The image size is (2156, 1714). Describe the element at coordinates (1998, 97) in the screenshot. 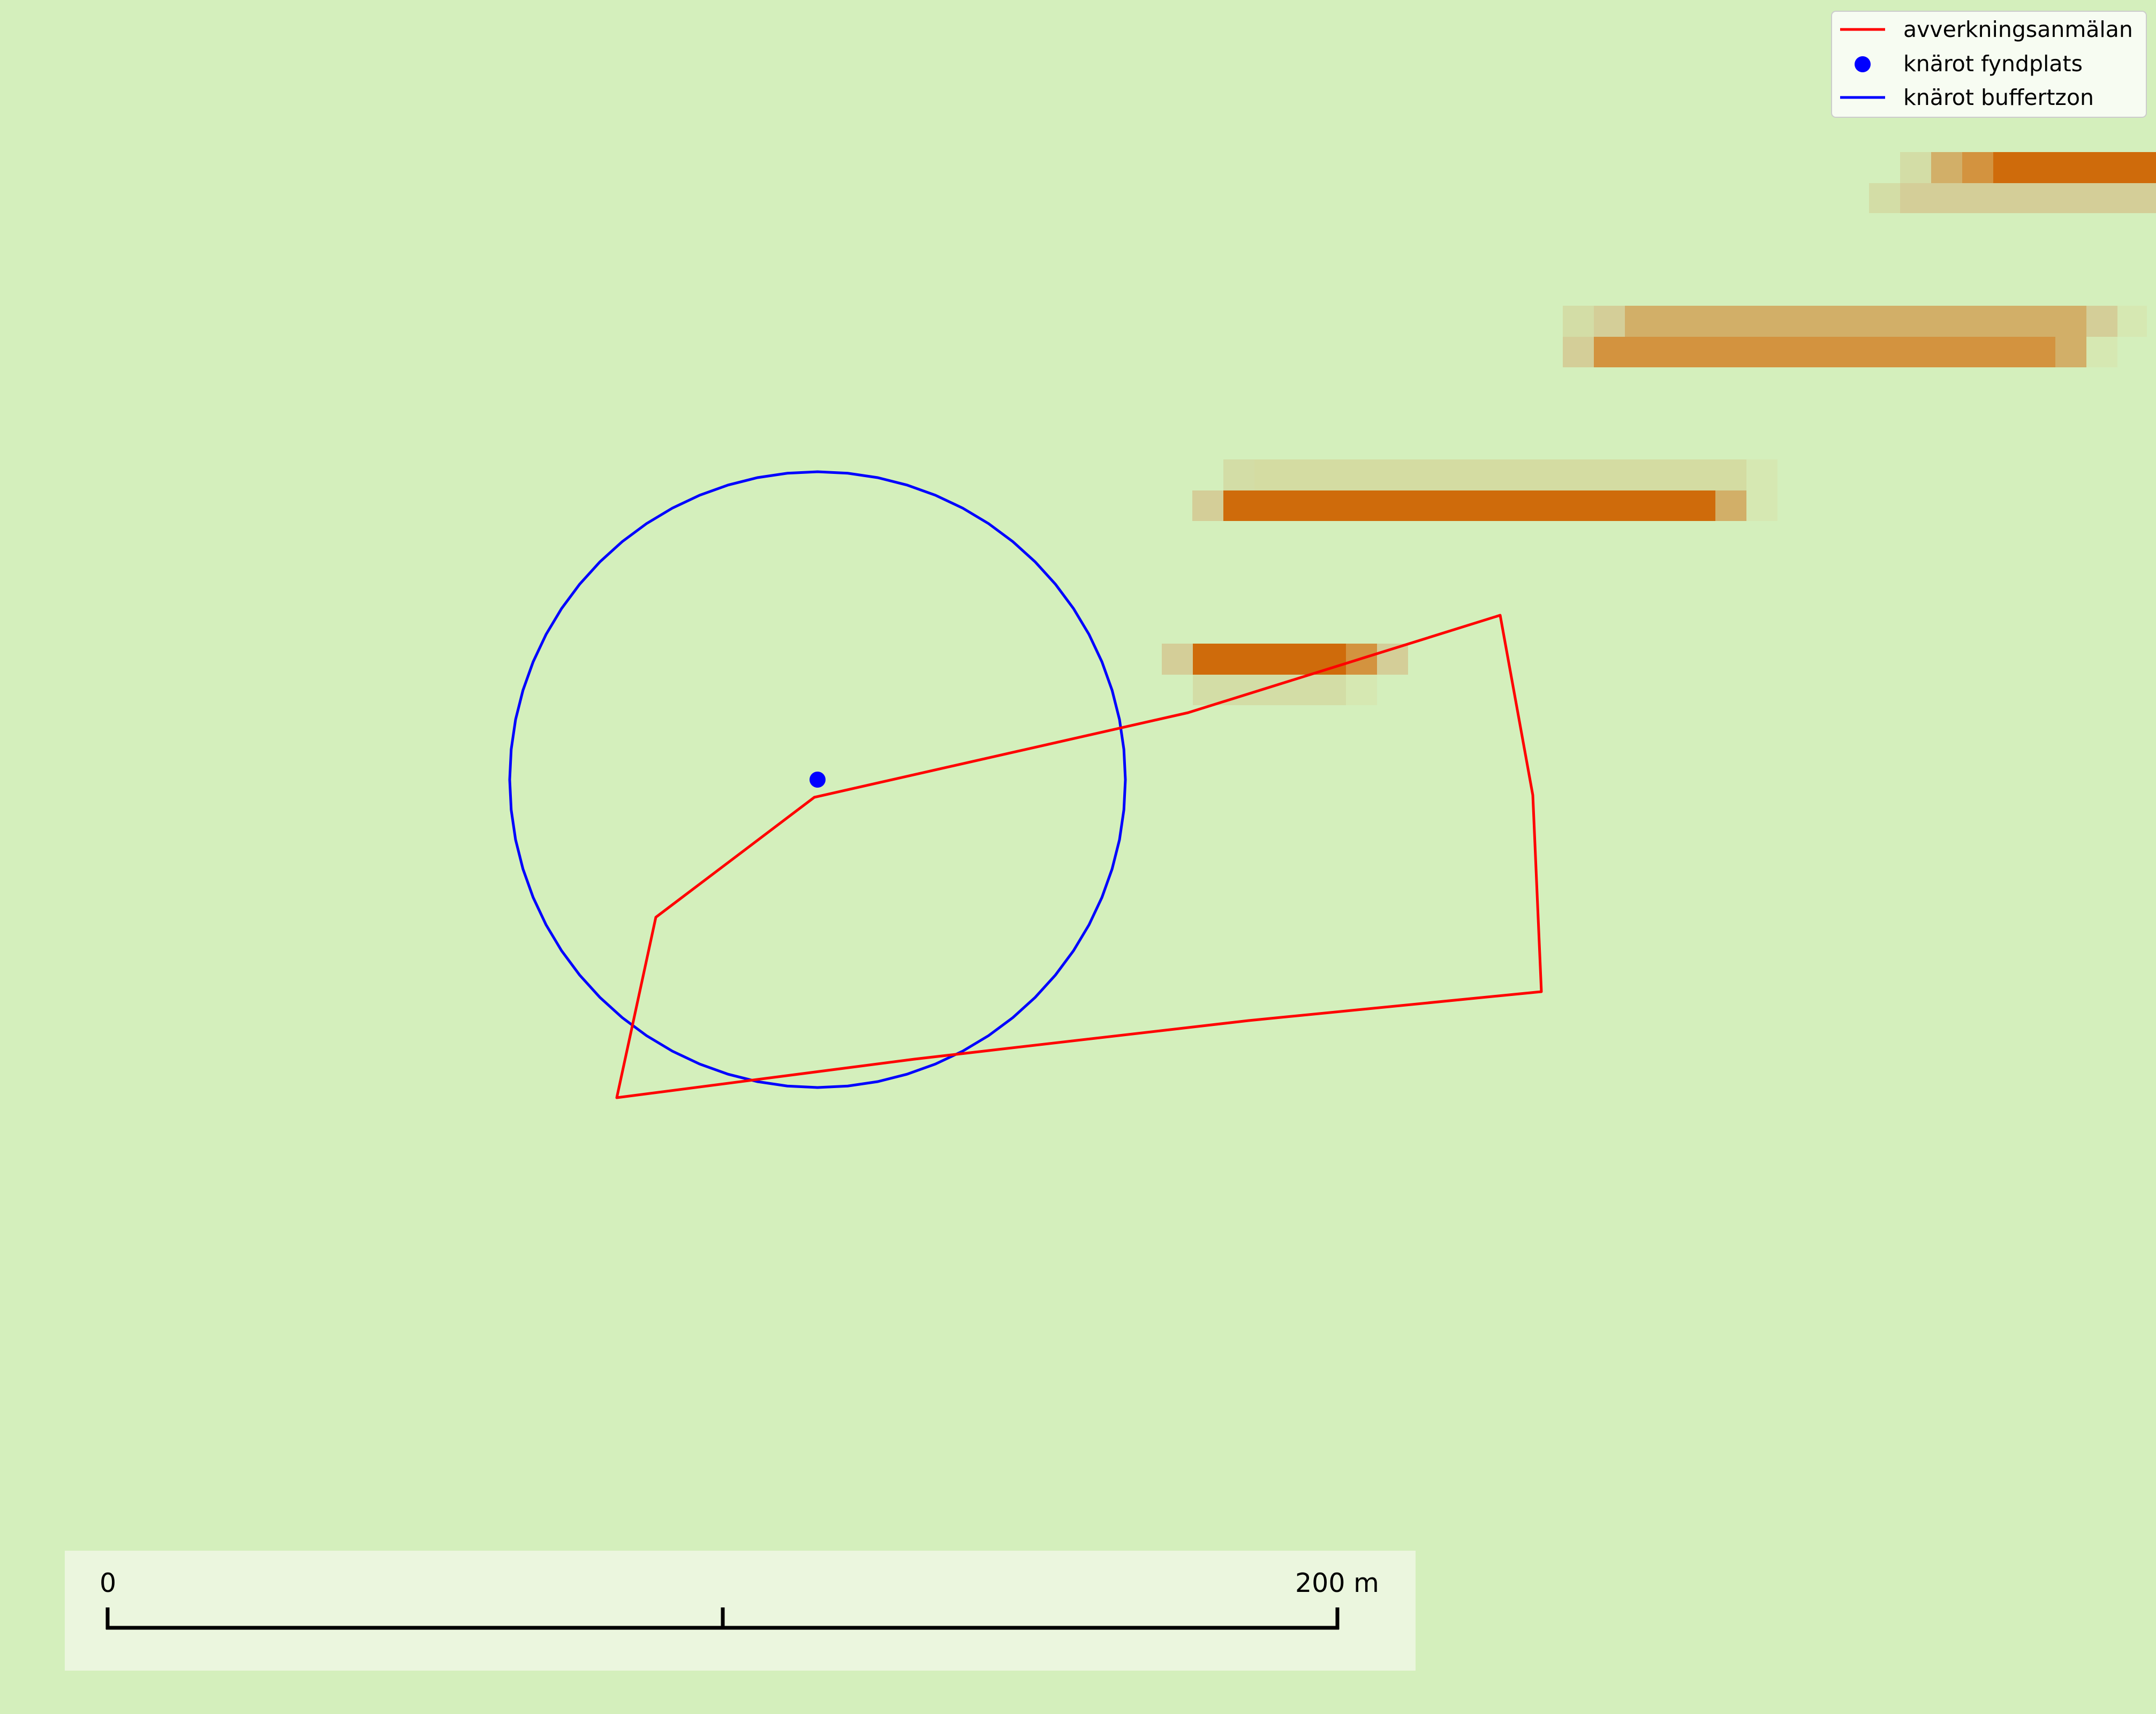

I see `legend-label: knärot buffertzon` at that location.